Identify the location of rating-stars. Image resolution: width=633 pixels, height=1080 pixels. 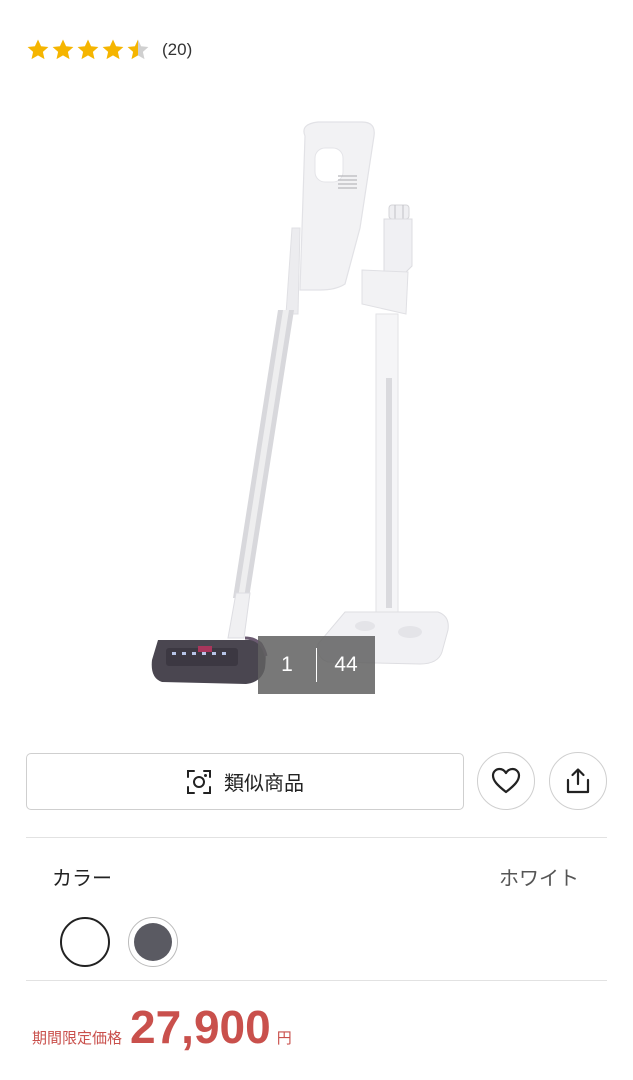
(88, 50).